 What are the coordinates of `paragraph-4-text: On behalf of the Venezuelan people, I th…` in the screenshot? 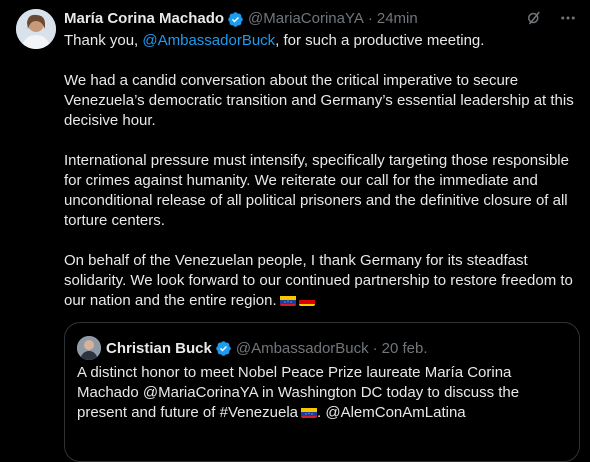 It's located at (318, 280).